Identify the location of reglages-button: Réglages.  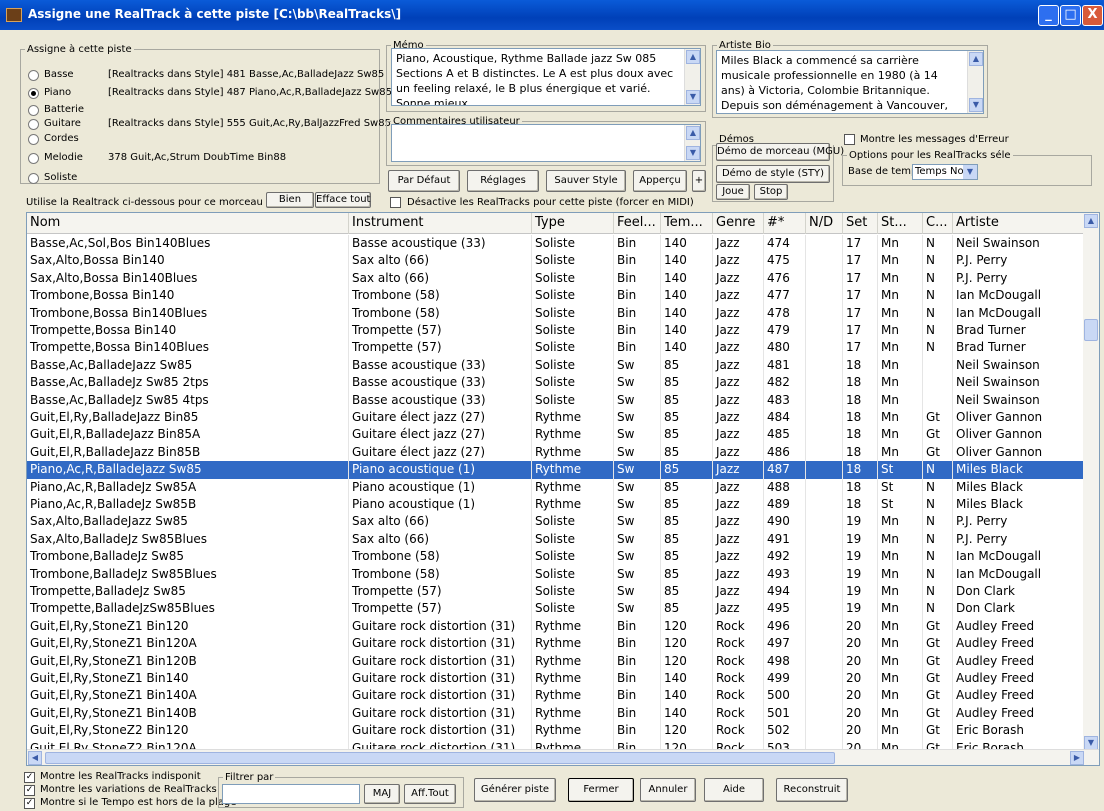
(503, 181).